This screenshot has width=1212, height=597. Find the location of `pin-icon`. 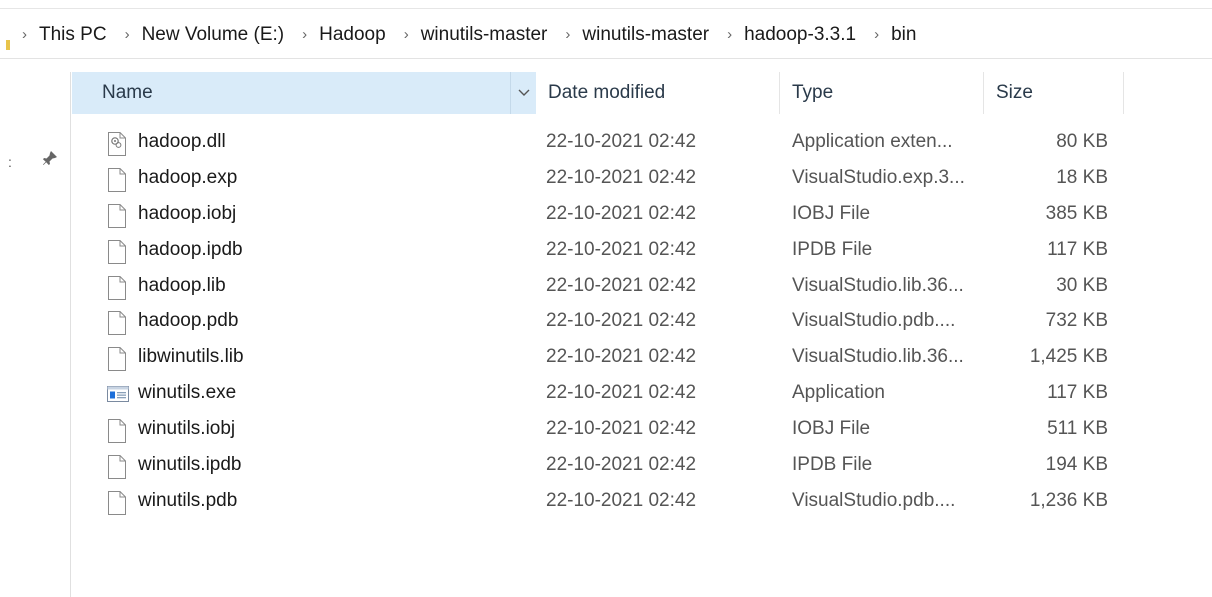

pin-icon is located at coordinates (50, 158).